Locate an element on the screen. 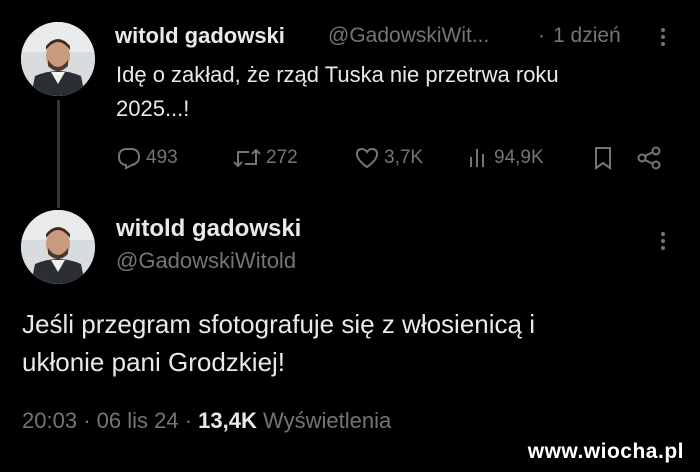 This screenshot has height=472, width=700. bookmark-button is located at coordinates (603, 158).